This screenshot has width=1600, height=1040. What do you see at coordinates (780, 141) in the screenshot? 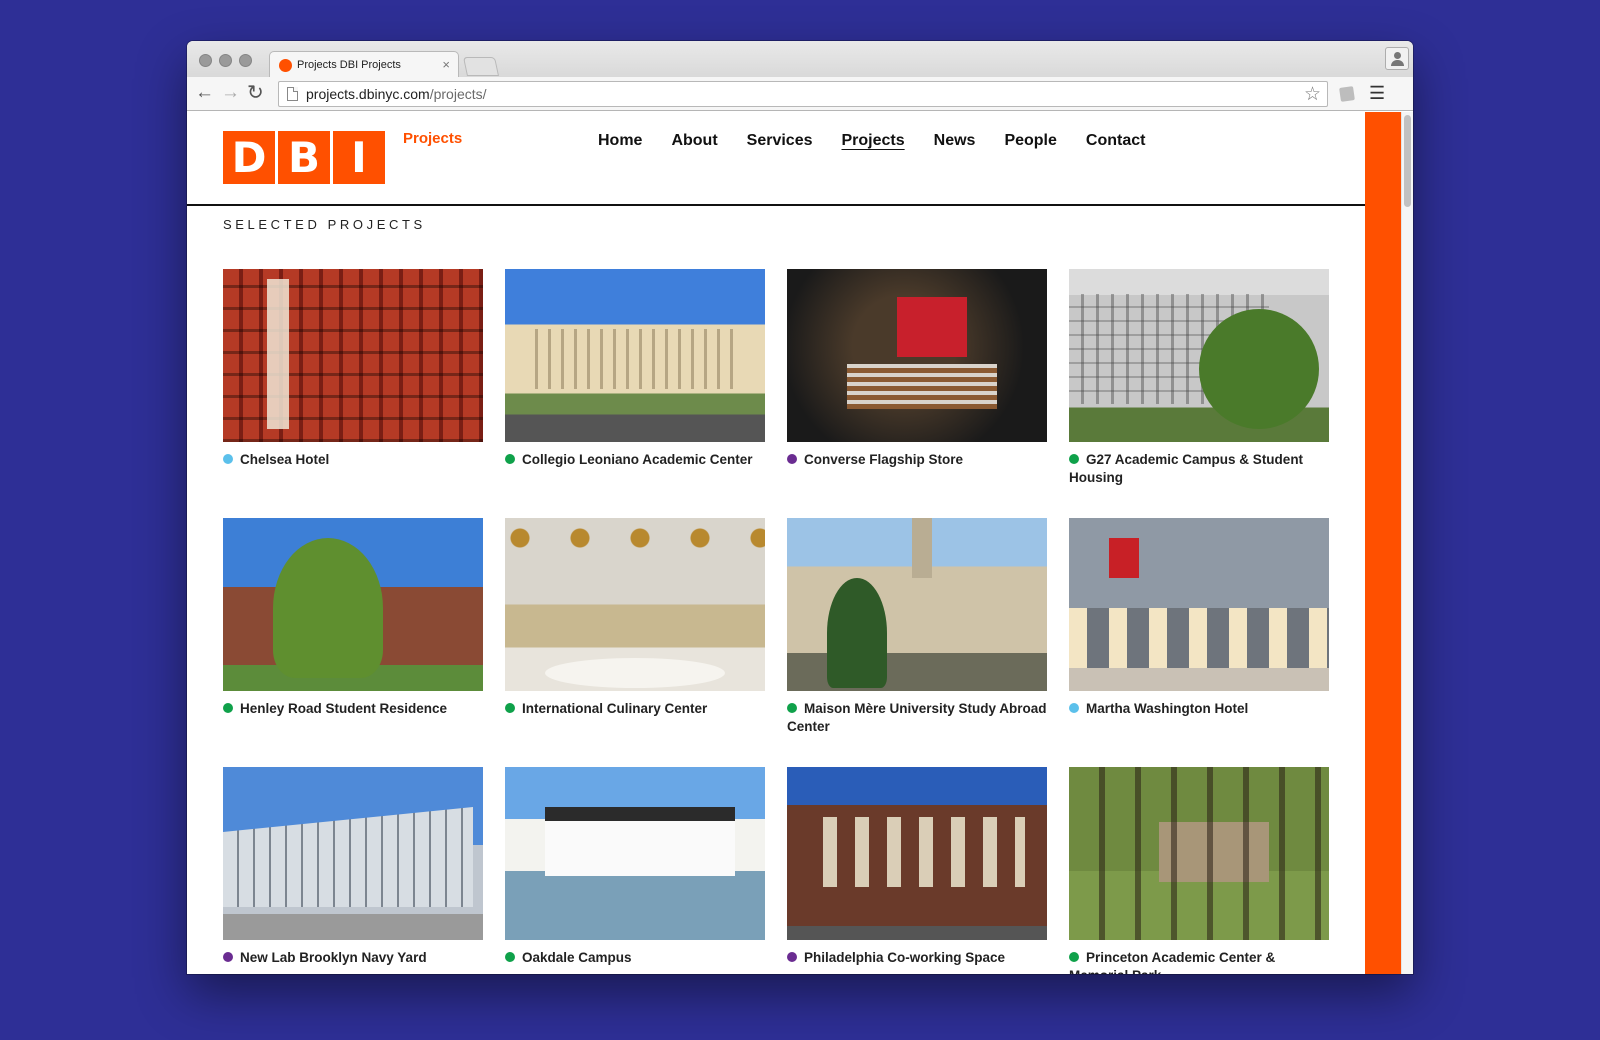
I see `nav-services: Services` at bounding box center [780, 141].